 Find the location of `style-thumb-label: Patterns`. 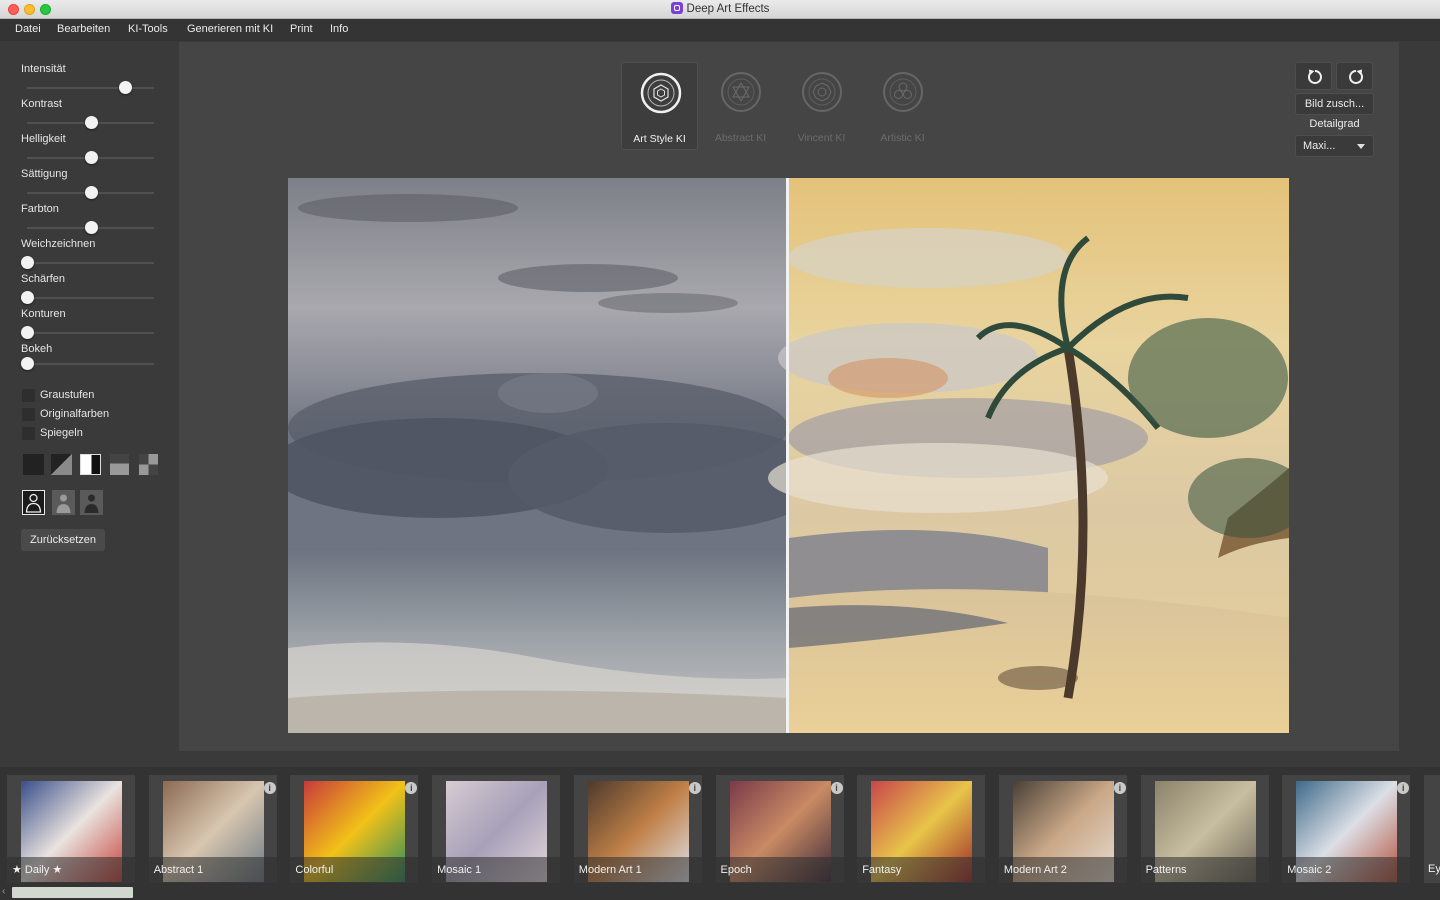

style-thumb-label: Patterns is located at coordinates (1204, 870).